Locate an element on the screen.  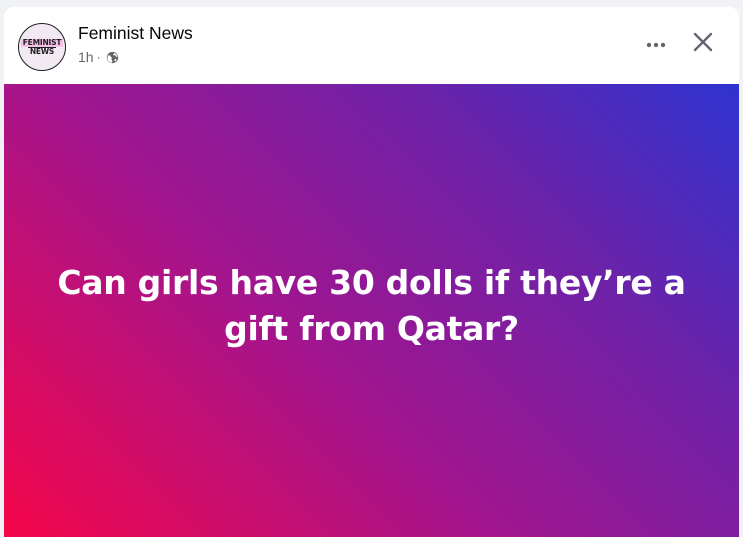
avatar-logo-line-1: FEMINIST is located at coordinates (42, 42).